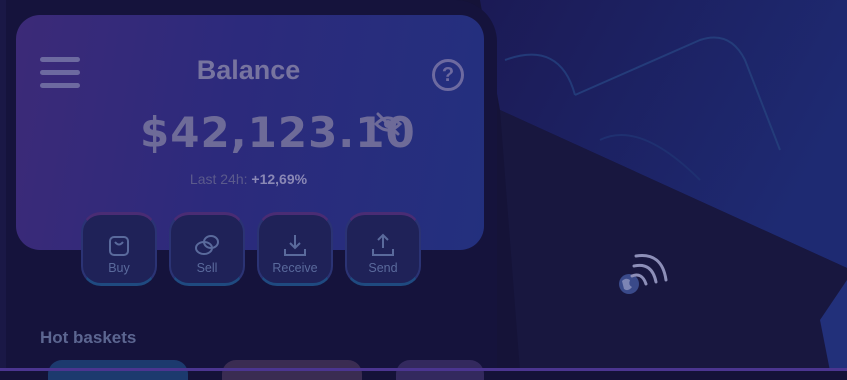 The height and width of the screenshot is (380, 847). I want to click on coins-icon, so click(207, 245).